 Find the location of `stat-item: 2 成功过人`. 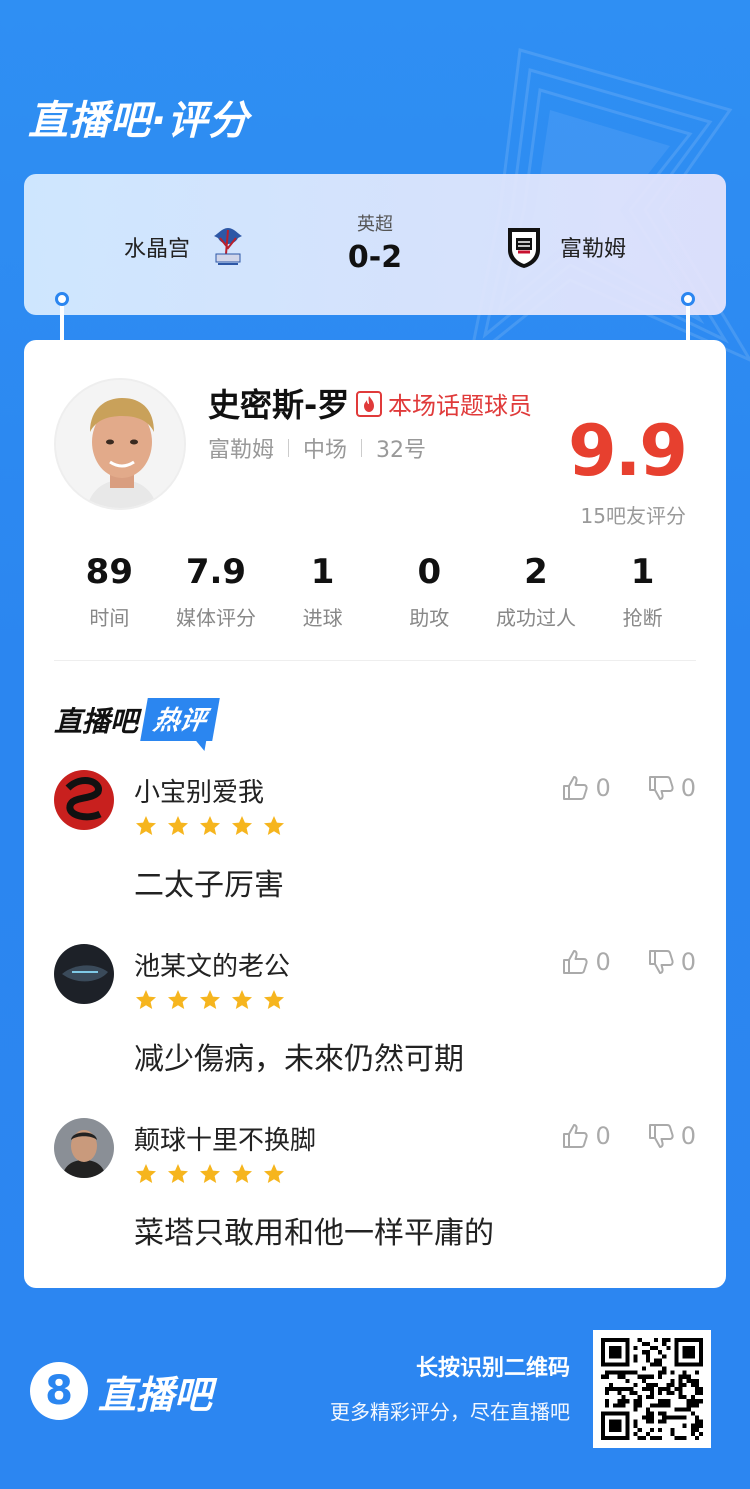

stat-item: 2 成功过人 is located at coordinates (536, 591).